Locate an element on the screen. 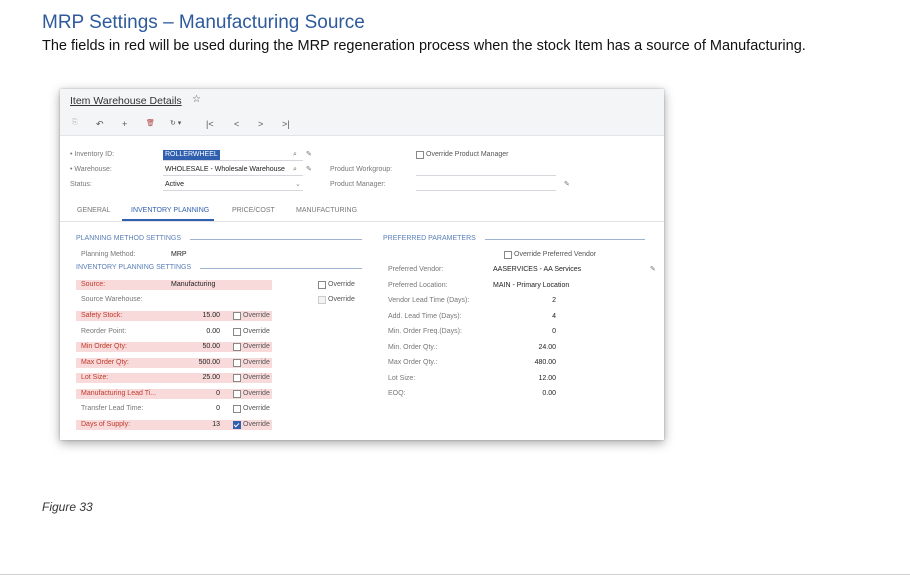 The width and height of the screenshot is (910, 578). document-title: MRP Settings – Manufacturing Source is located at coordinates (203, 22).